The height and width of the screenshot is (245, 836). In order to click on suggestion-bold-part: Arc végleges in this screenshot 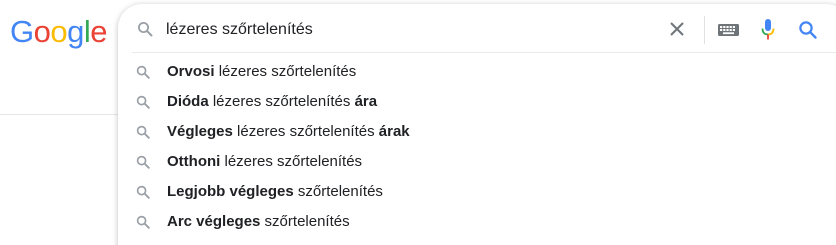, I will do `click(214, 221)`.